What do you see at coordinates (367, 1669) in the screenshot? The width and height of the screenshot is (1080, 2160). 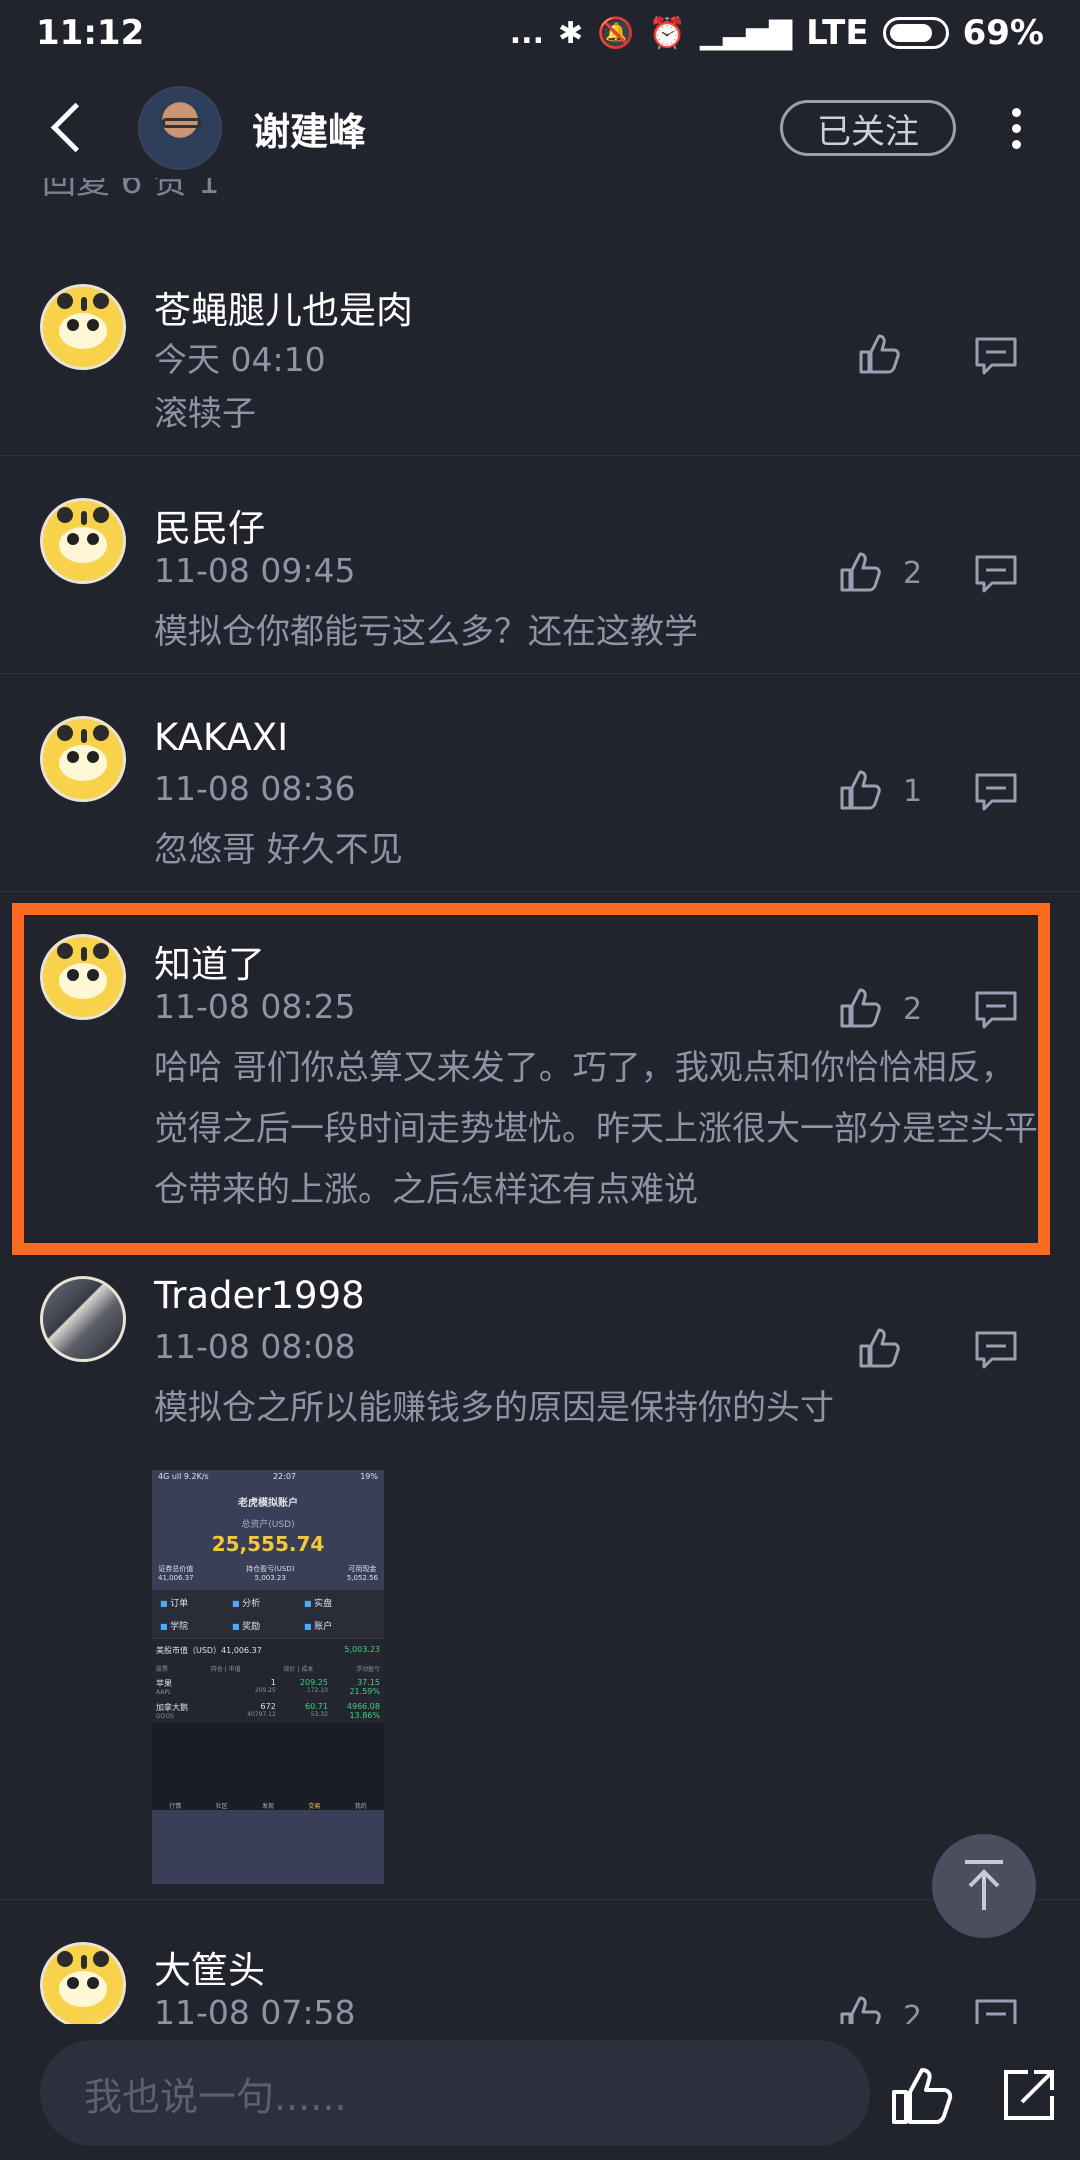 I see `thumb-col: 浮动盈亏` at bounding box center [367, 1669].